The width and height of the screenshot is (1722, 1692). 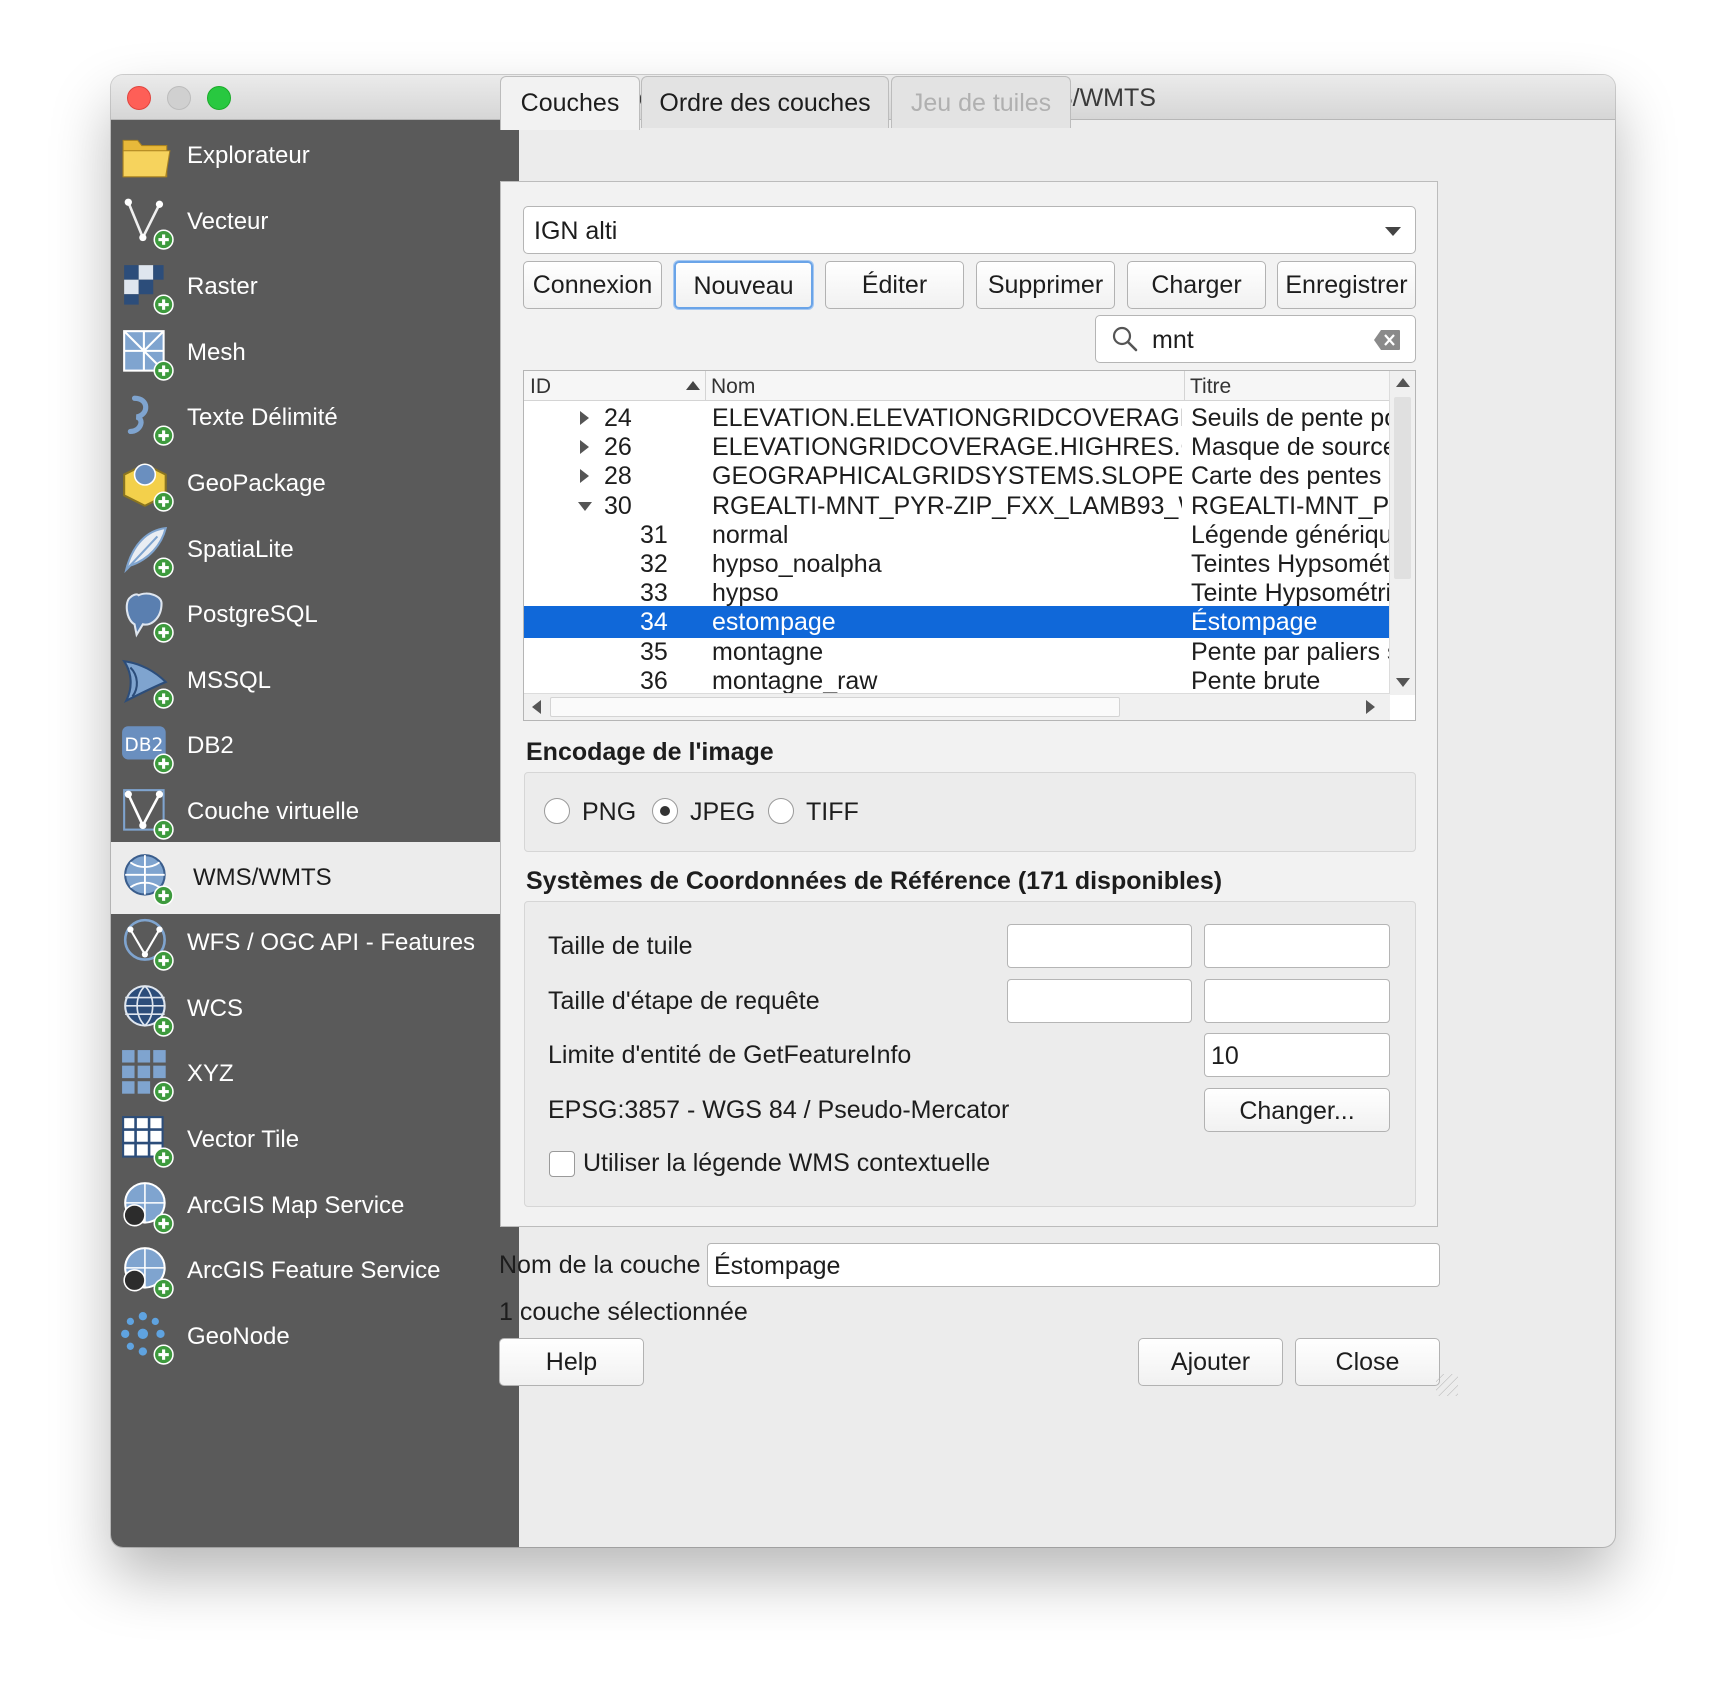 What do you see at coordinates (562, 1164) in the screenshot?
I see `contextual-legend-checkbox` at bounding box center [562, 1164].